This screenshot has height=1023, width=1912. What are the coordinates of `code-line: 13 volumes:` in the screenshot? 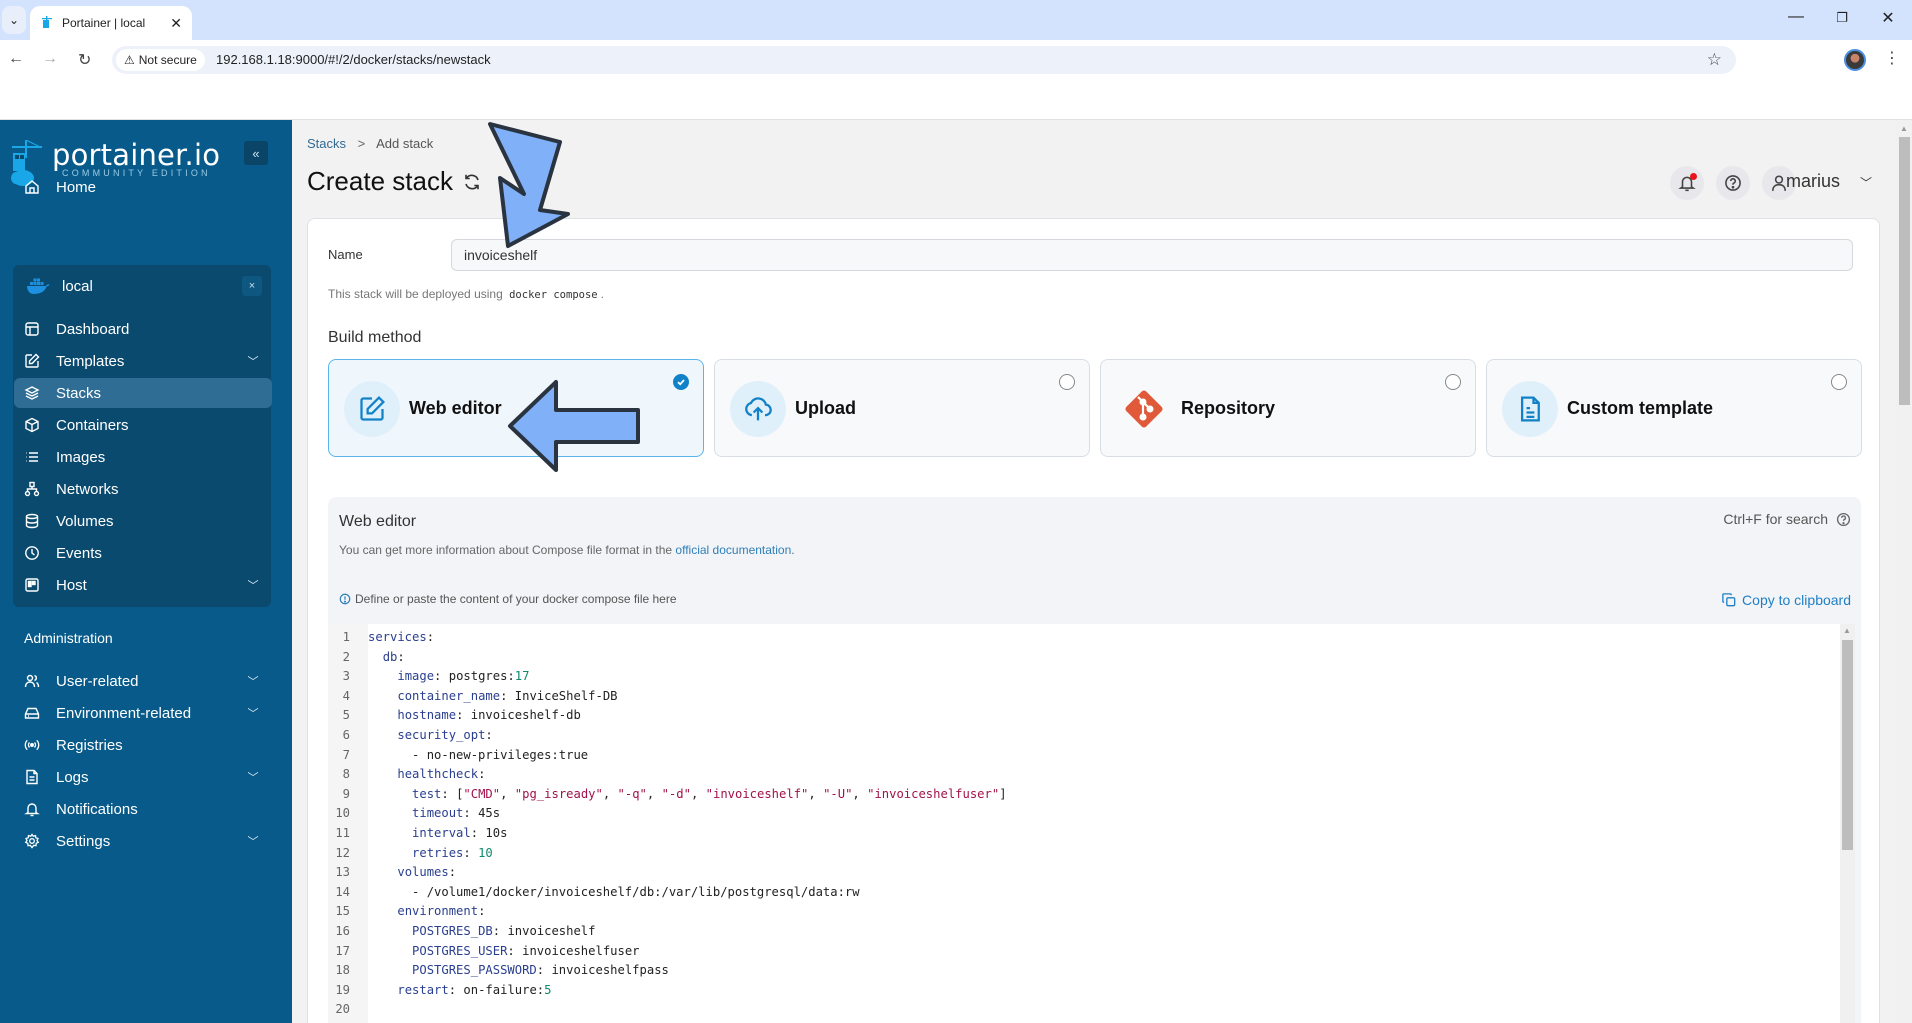 It's located at (1078, 873).